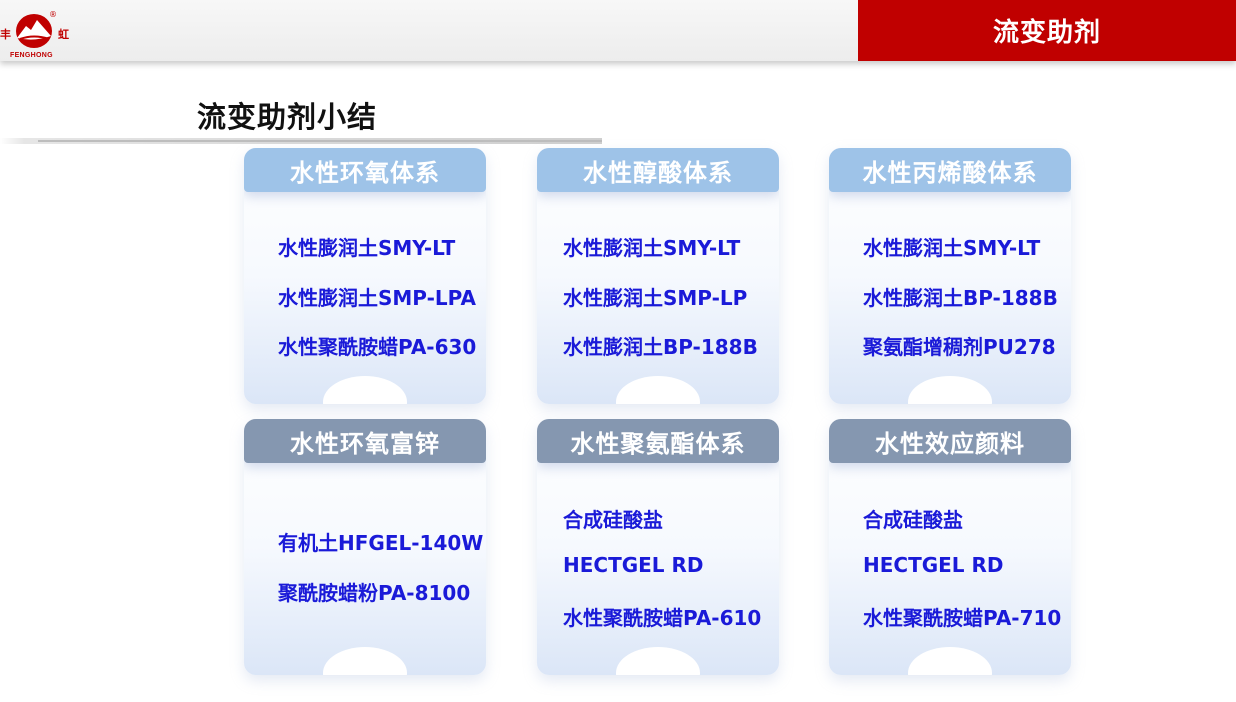 The width and height of the screenshot is (1236, 702). Describe the element at coordinates (381, 543) in the screenshot. I see `card-item: 有机土HFGEL-140W` at that location.